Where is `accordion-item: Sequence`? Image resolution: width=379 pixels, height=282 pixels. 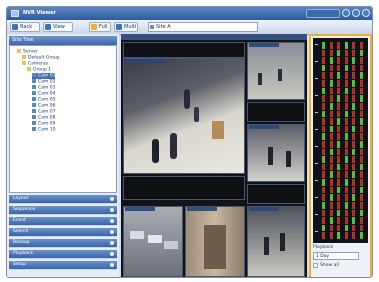 accordion-item: Sequence is located at coordinates (63, 210).